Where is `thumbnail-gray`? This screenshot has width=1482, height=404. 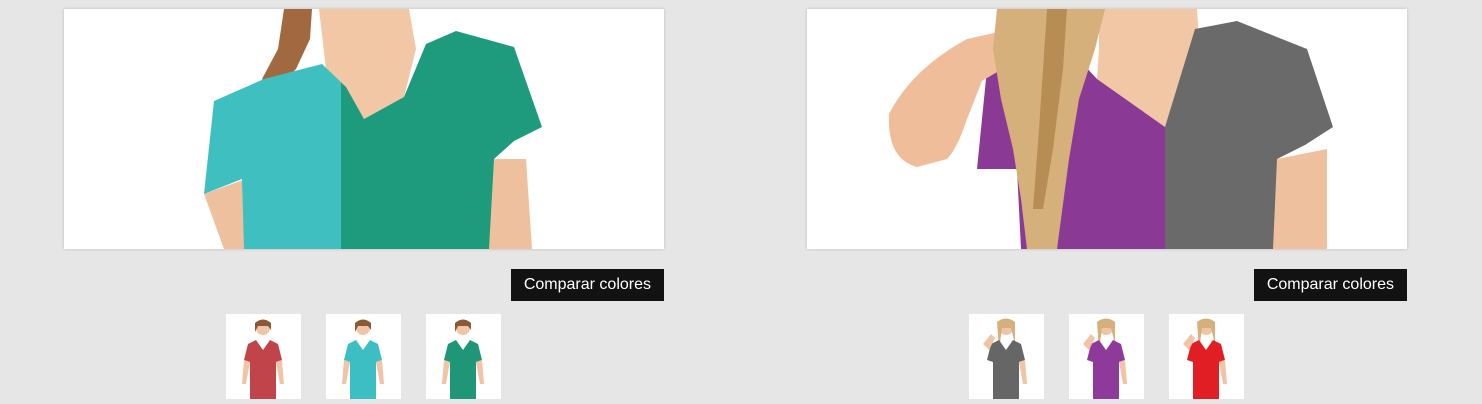 thumbnail-gray is located at coordinates (1006, 356).